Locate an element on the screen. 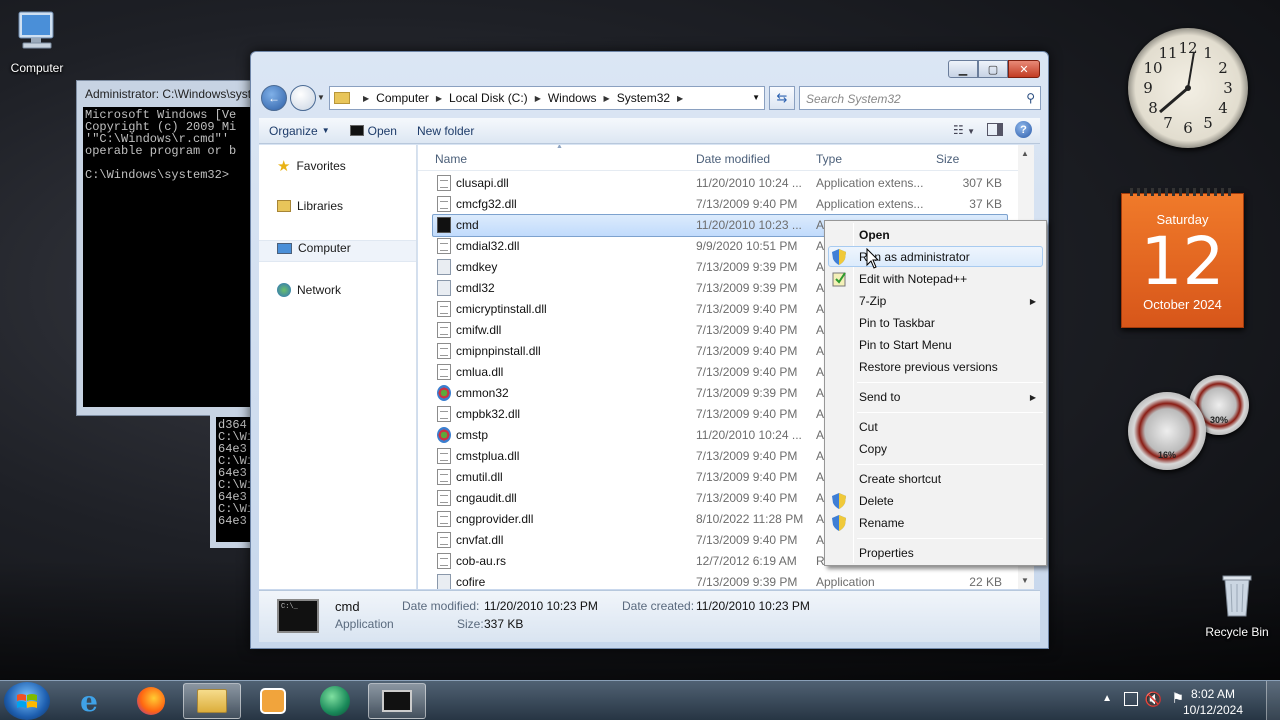 The image size is (1280, 720). nav-item-libraries: Libraries is located at coordinates (310, 206).